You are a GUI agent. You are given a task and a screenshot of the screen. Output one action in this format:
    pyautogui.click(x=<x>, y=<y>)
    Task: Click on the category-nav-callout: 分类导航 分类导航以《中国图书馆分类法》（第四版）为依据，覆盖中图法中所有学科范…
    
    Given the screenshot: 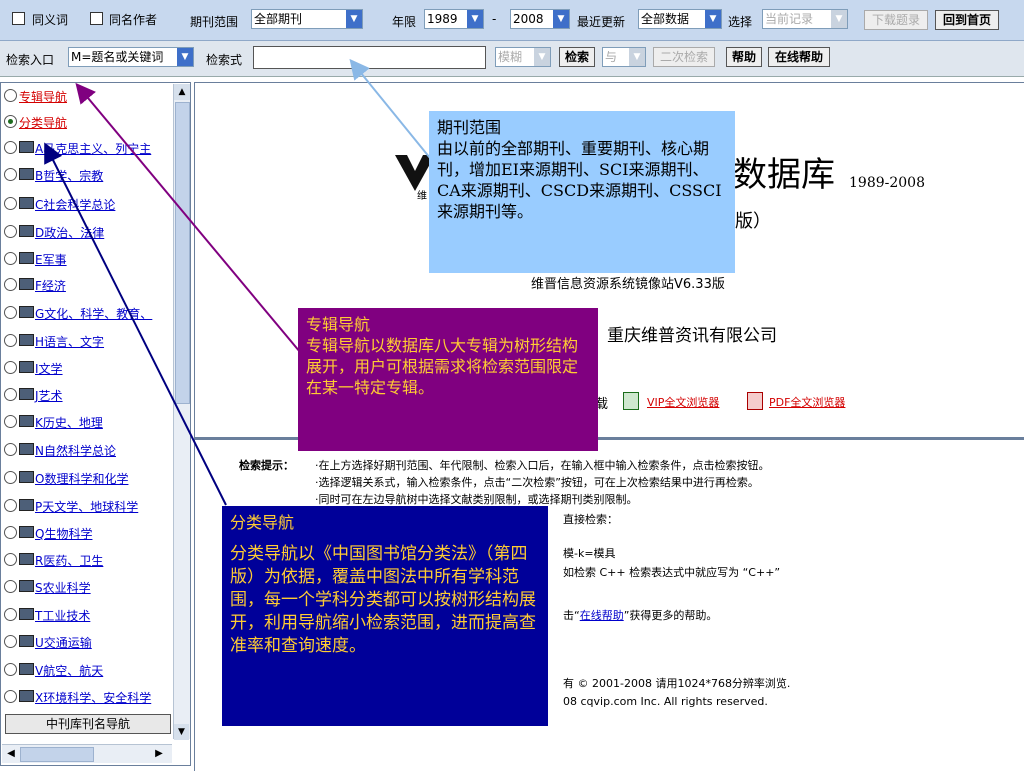 What is the action you would take?
    pyautogui.click(x=385, y=616)
    